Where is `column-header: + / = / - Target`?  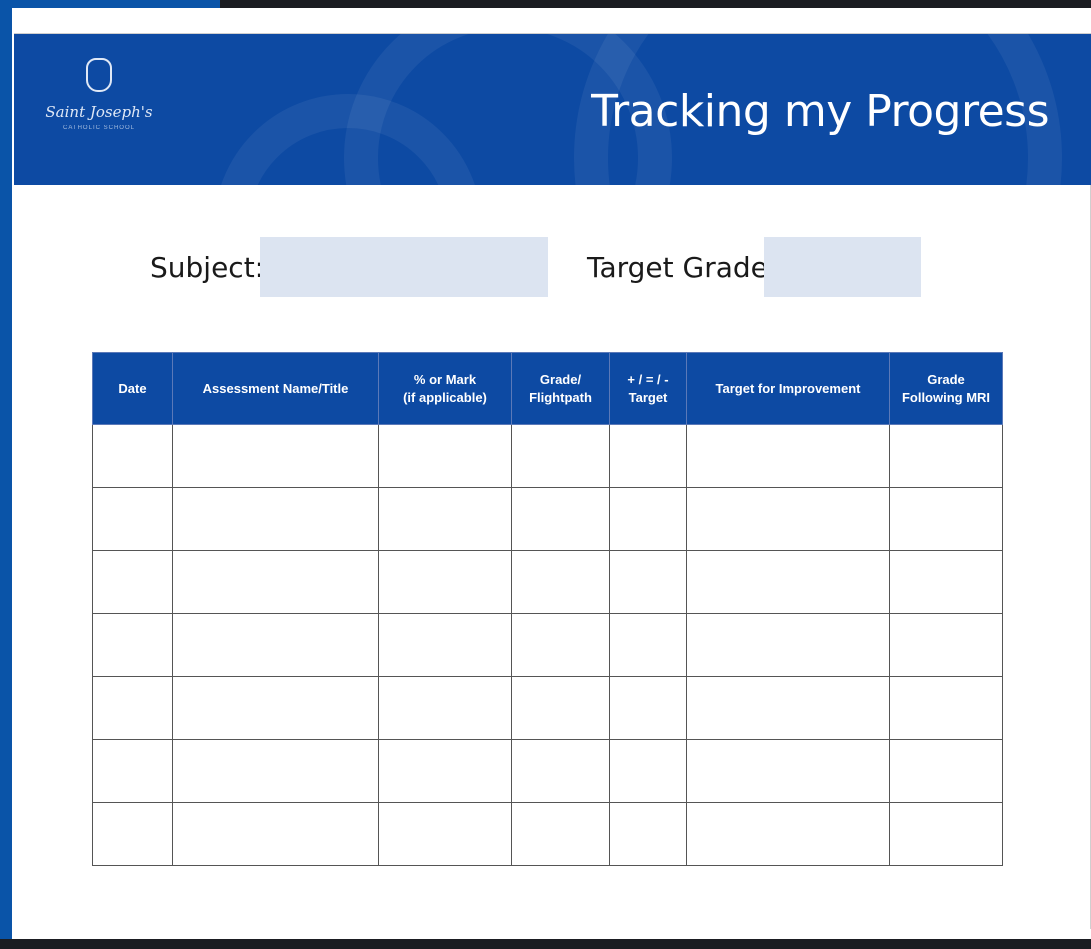
column-header: + / = / - Target is located at coordinates (648, 388).